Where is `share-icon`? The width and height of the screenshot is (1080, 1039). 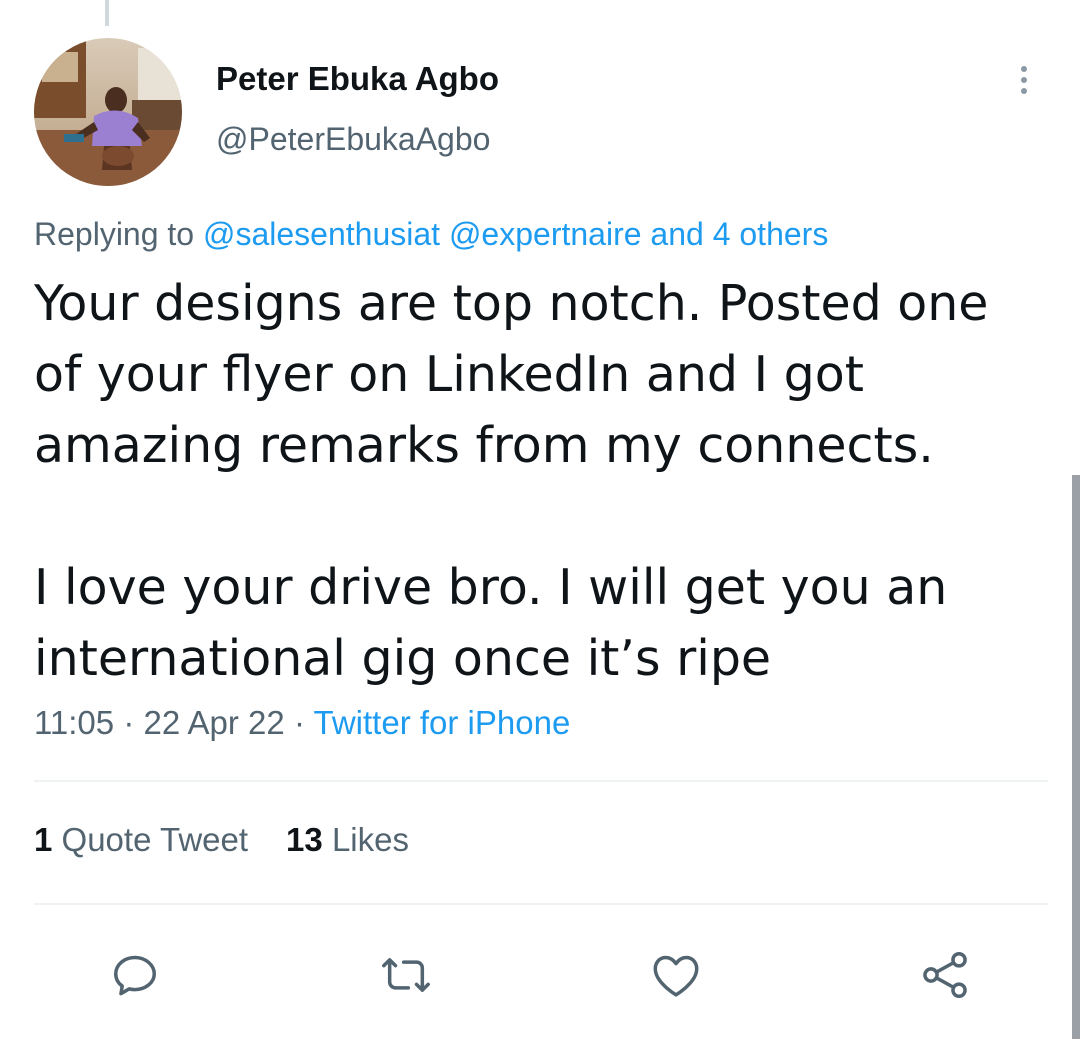
share-icon is located at coordinates (945, 975).